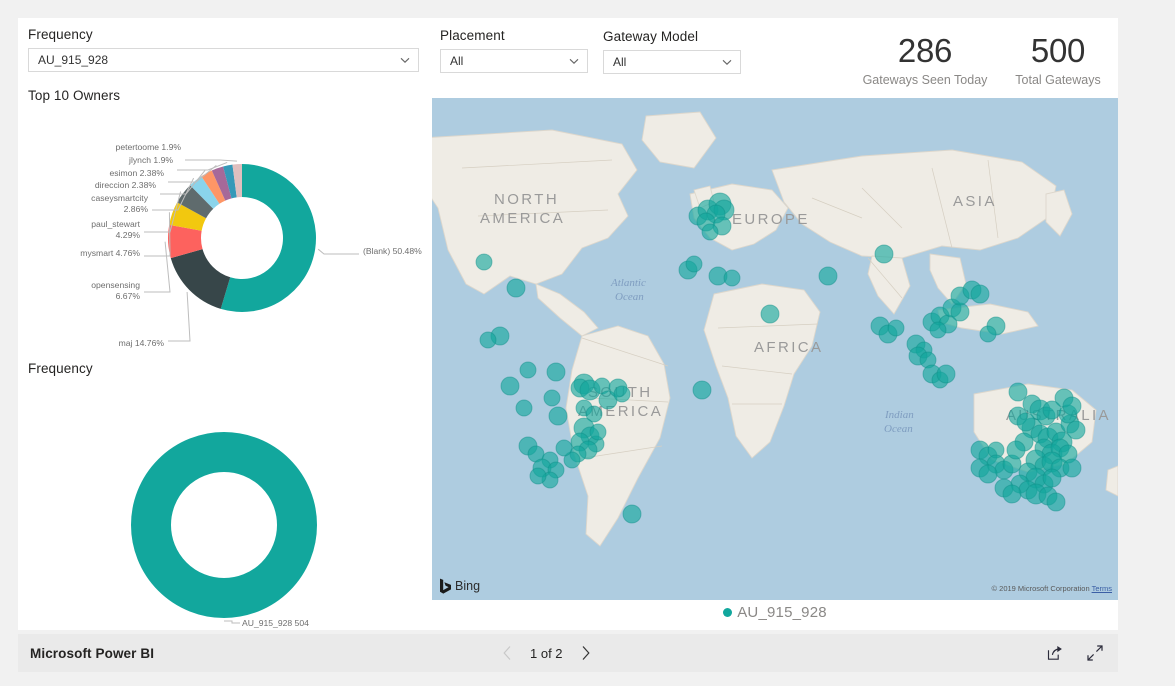  What do you see at coordinates (546, 653) in the screenshot?
I see `page-navigation: 1 of 2` at bounding box center [546, 653].